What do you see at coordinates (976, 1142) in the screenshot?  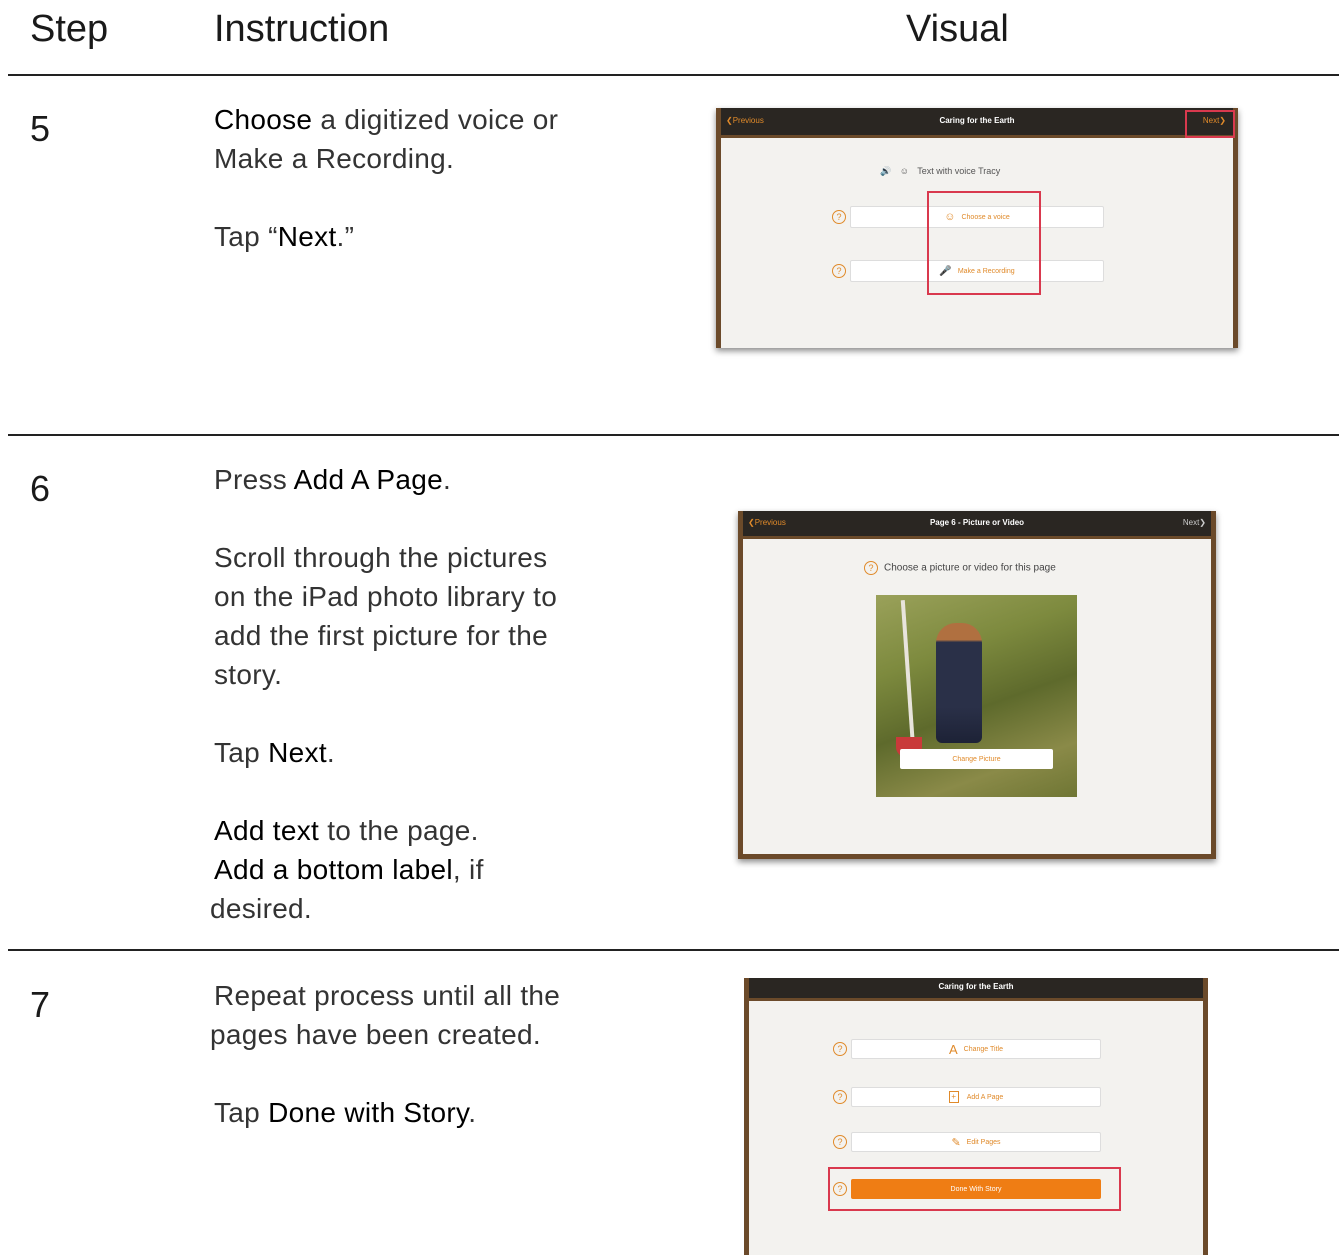 I see `edit-pages-button: ✎ Edit Pages` at bounding box center [976, 1142].